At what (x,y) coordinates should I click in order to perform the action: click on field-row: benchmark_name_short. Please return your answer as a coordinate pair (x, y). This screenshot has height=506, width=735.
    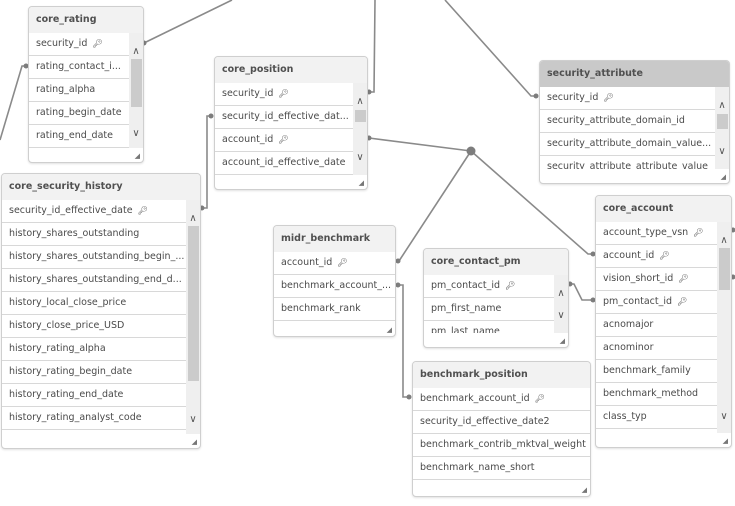
    Looking at the image, I should click on (501, 468).